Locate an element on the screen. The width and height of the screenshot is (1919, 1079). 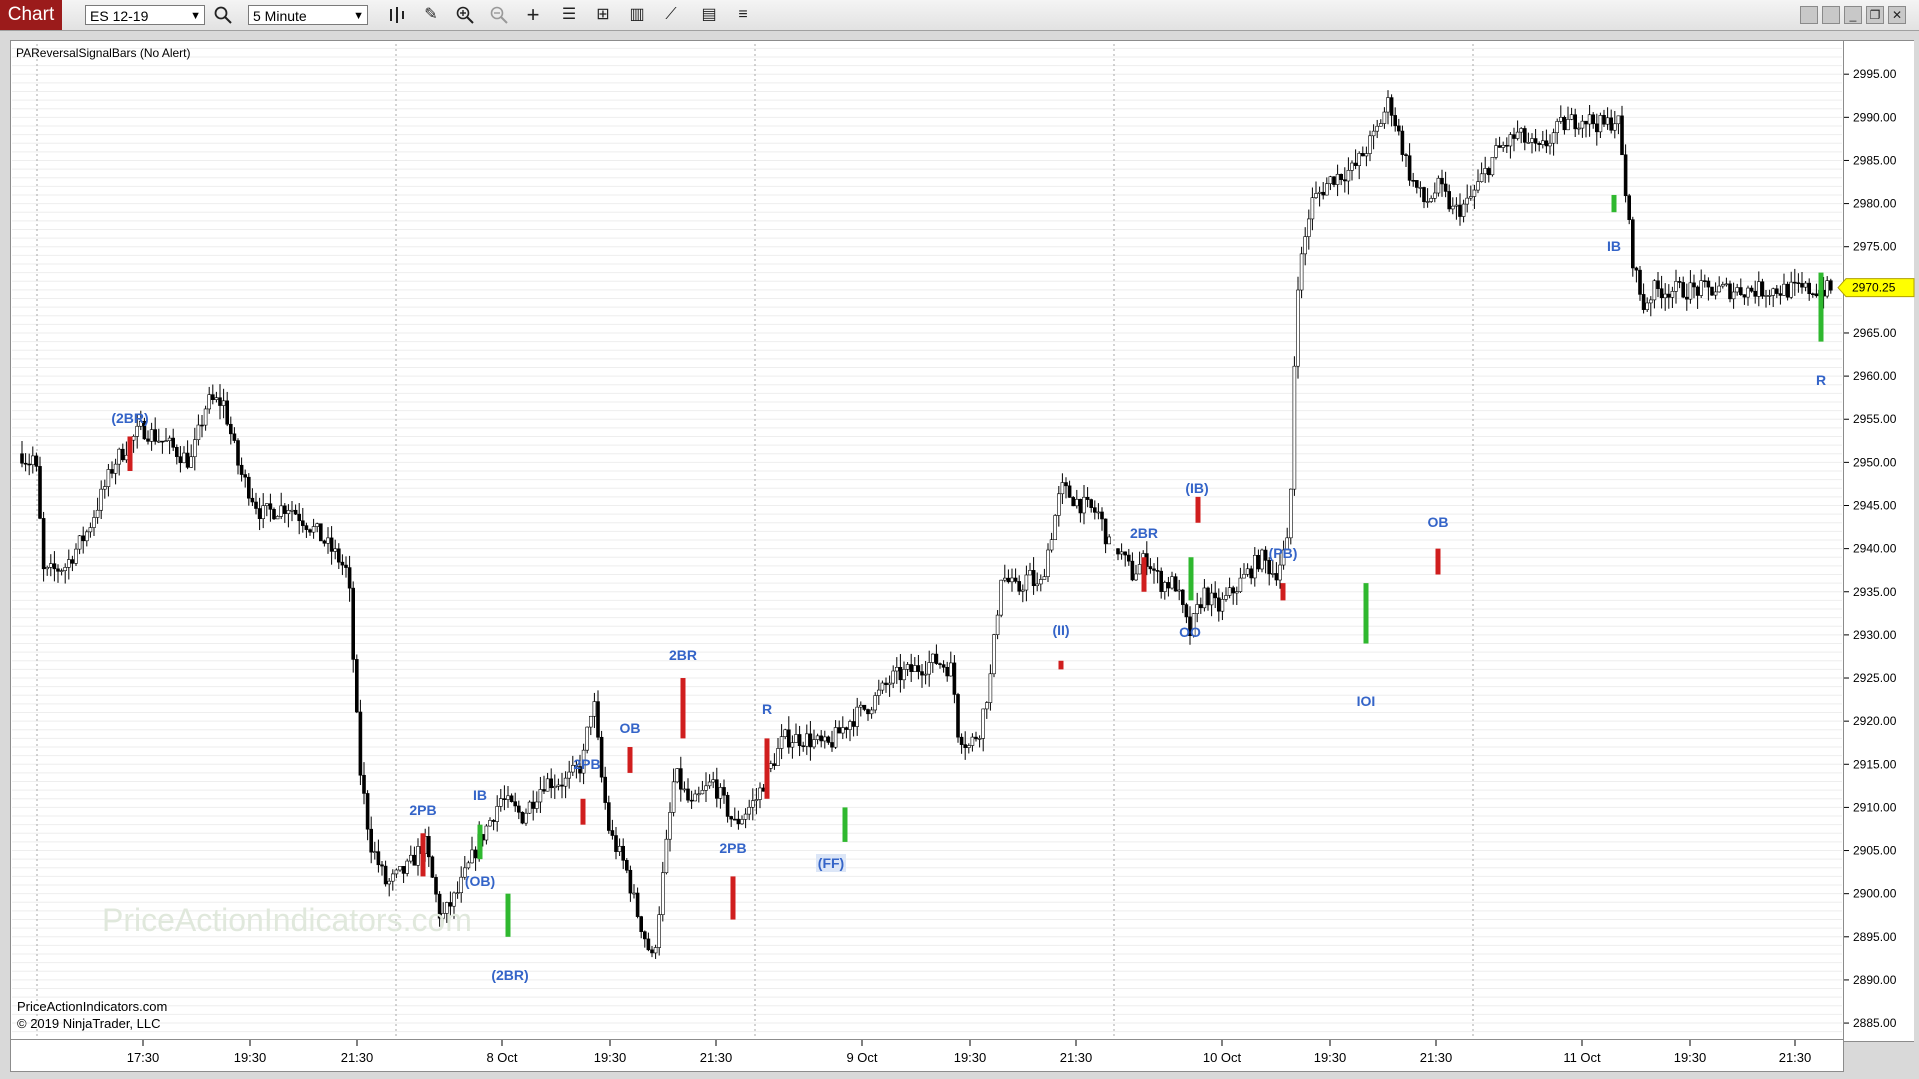
y-tick-label: 2915.00 is located at coordinates (1875, 764).